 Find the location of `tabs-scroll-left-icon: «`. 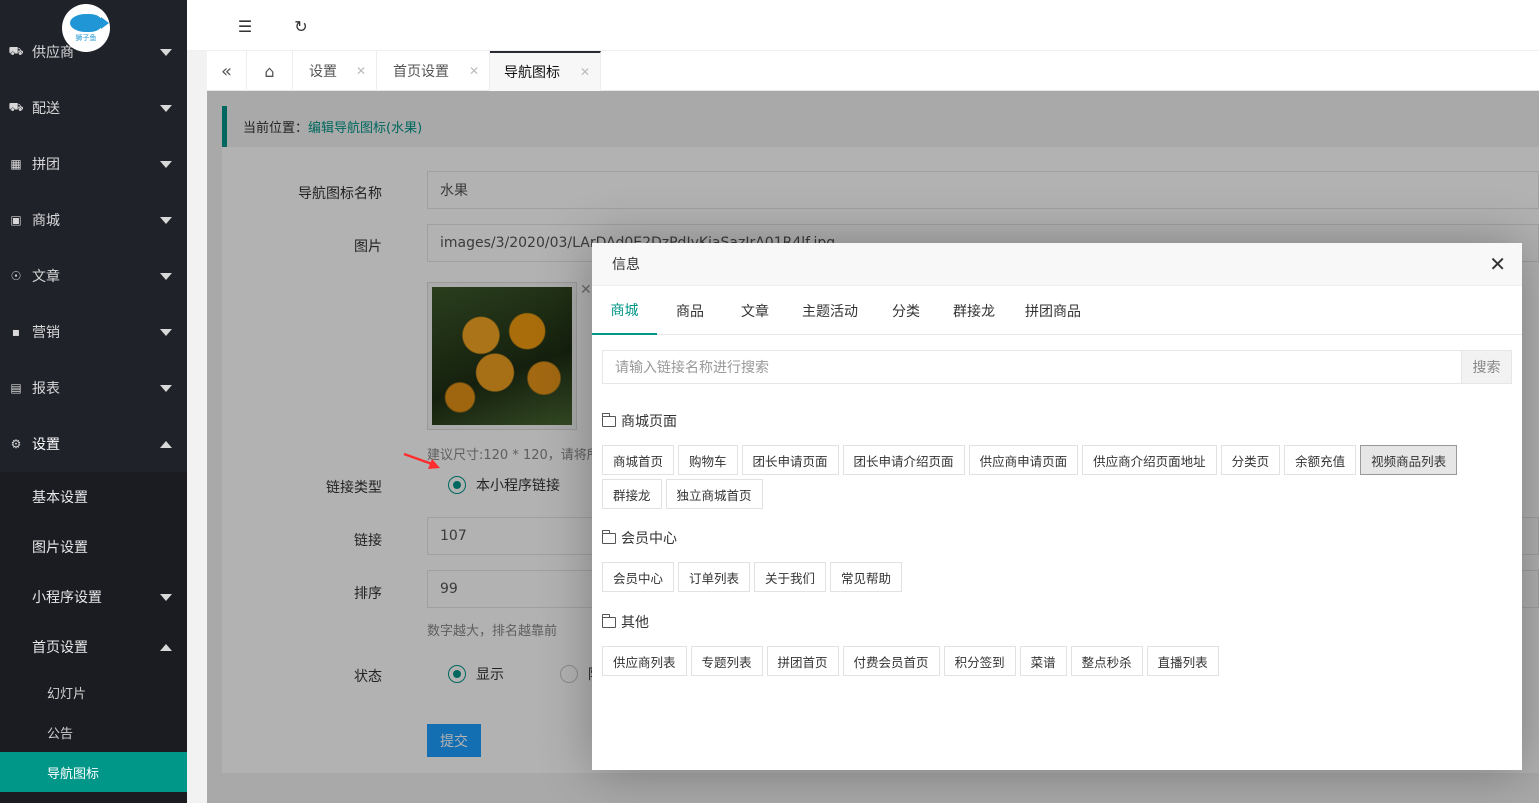

tabs-scroll-left-icon: « is located at coordinates (227, 71).